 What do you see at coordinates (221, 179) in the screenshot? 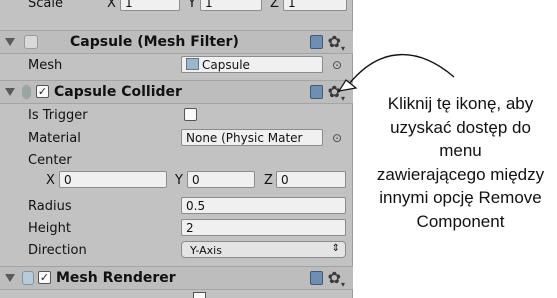
I see `center-y-field: 0` at bounding box center [221, 179].